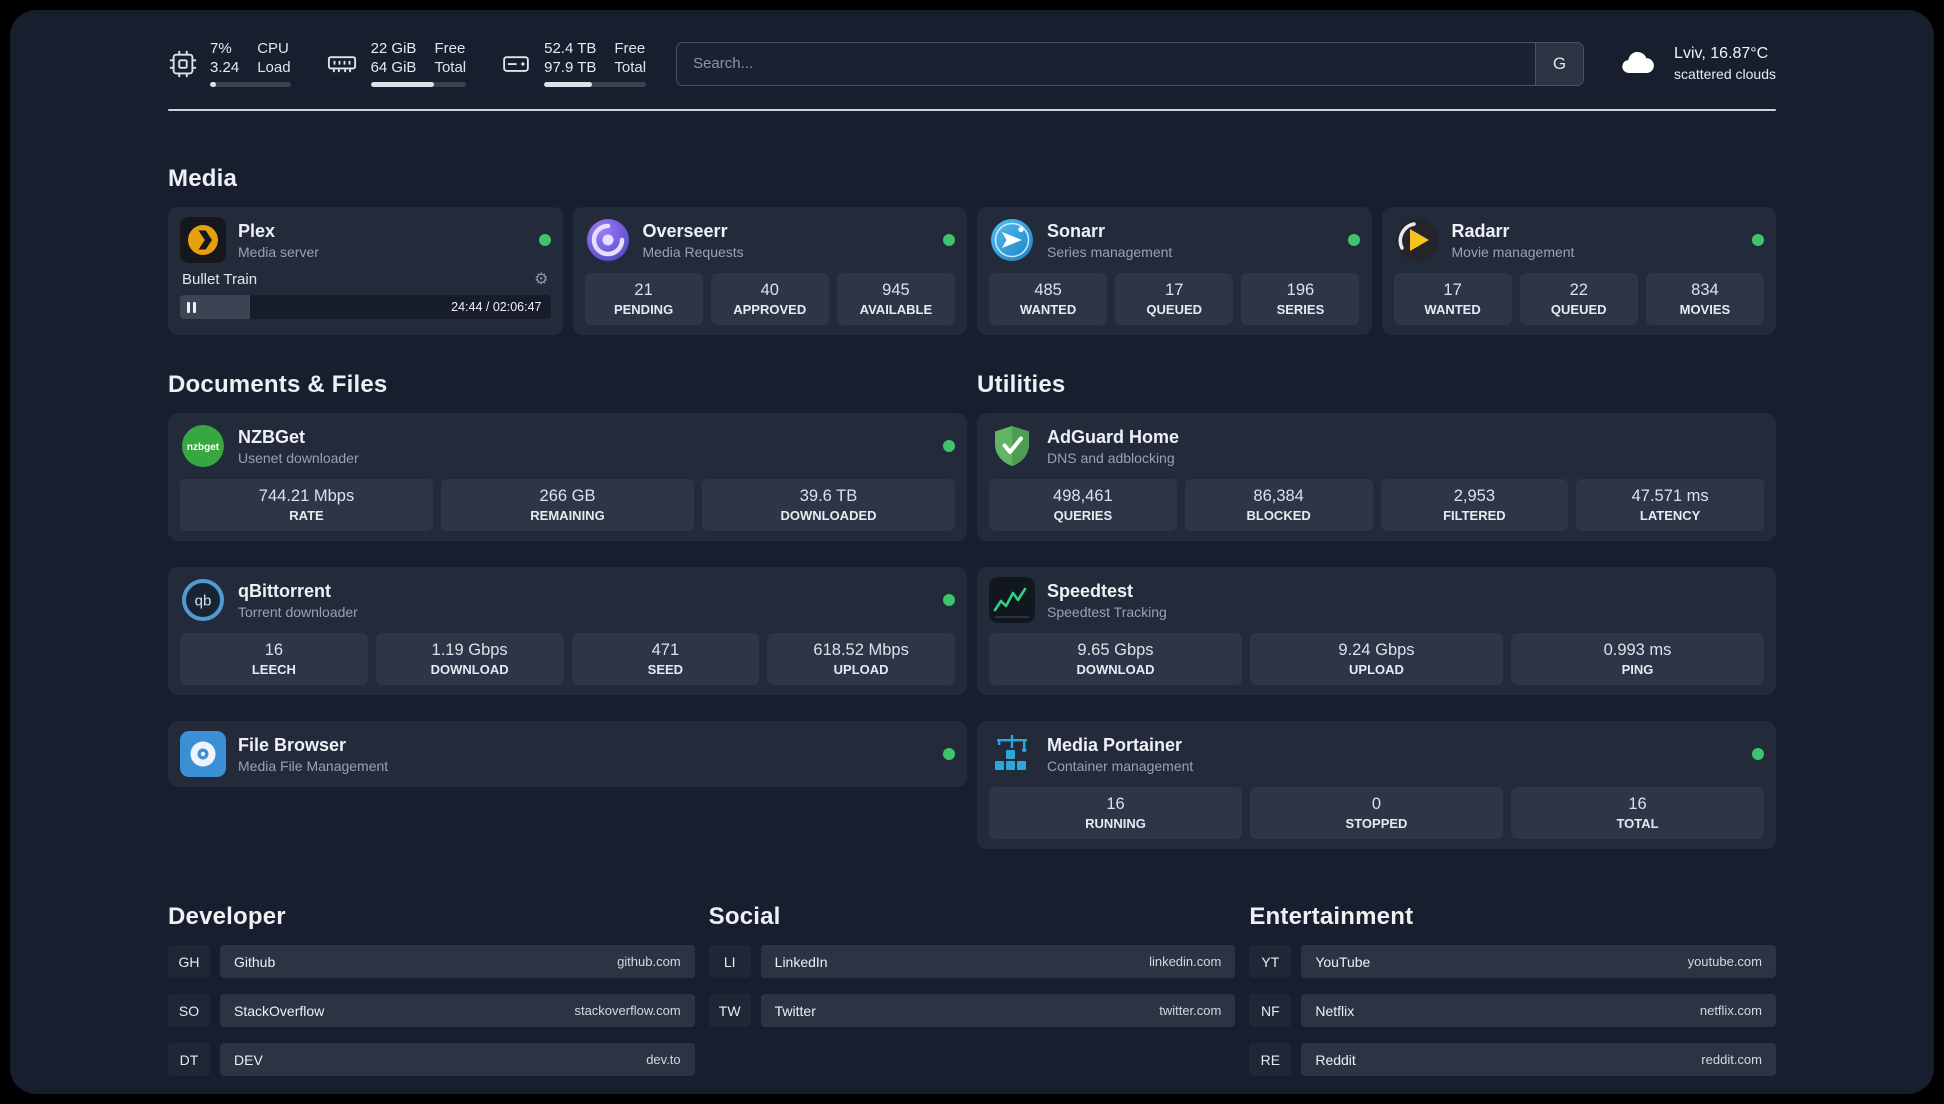 Image resolution: width=1944 pixels, height=1104 pixels. What do you see at coordinates (313, 765) in the screenshot?
I see `app-subtitle: Media File Management` at bounding box center [313, 765].